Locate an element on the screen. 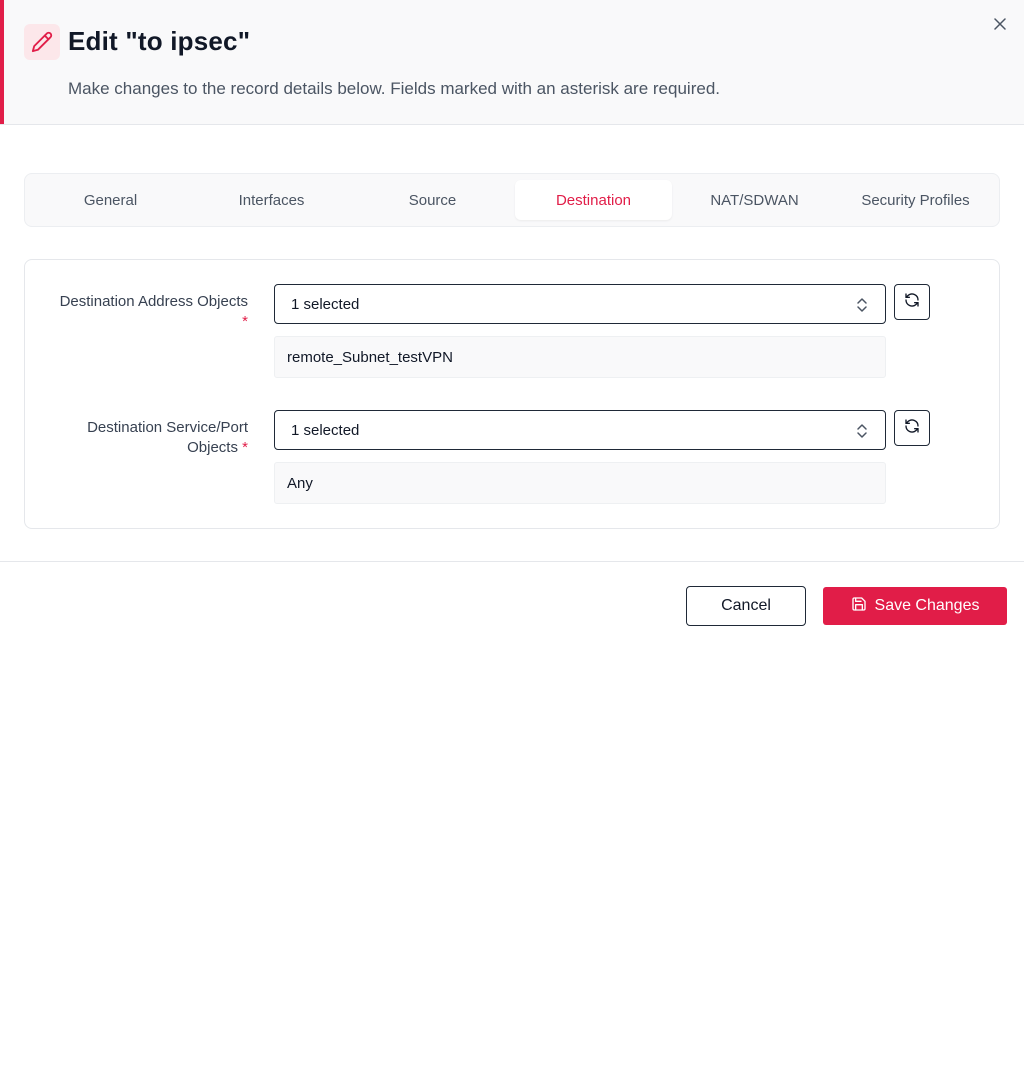 The image size is (1024, 1080). close-icon is located at coordinates (1000, 24).